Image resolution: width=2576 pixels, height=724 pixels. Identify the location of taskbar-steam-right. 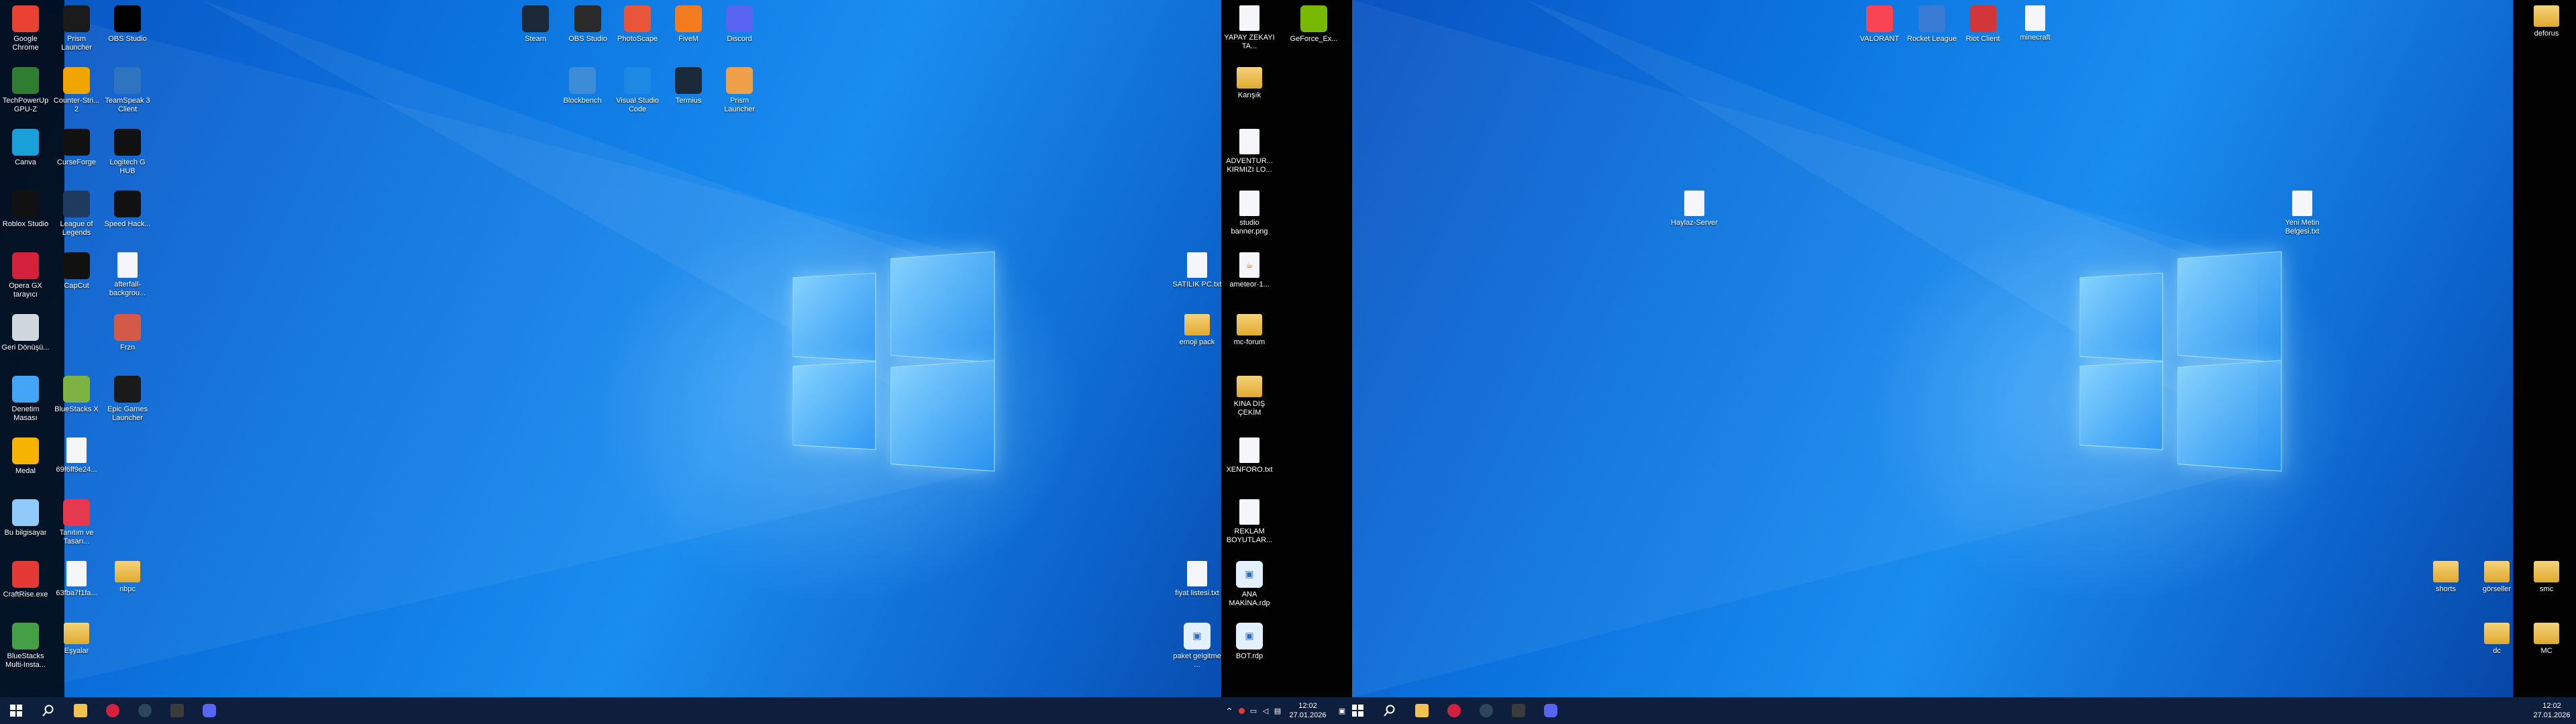
(1486, 710).